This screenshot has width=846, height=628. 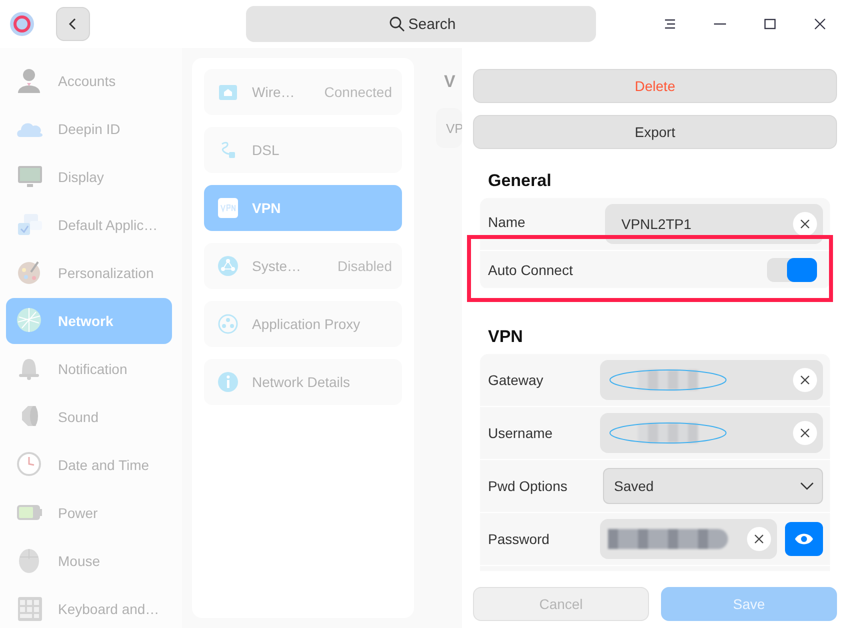 I want to click on search-field: Search, so click(x=421, y=24).